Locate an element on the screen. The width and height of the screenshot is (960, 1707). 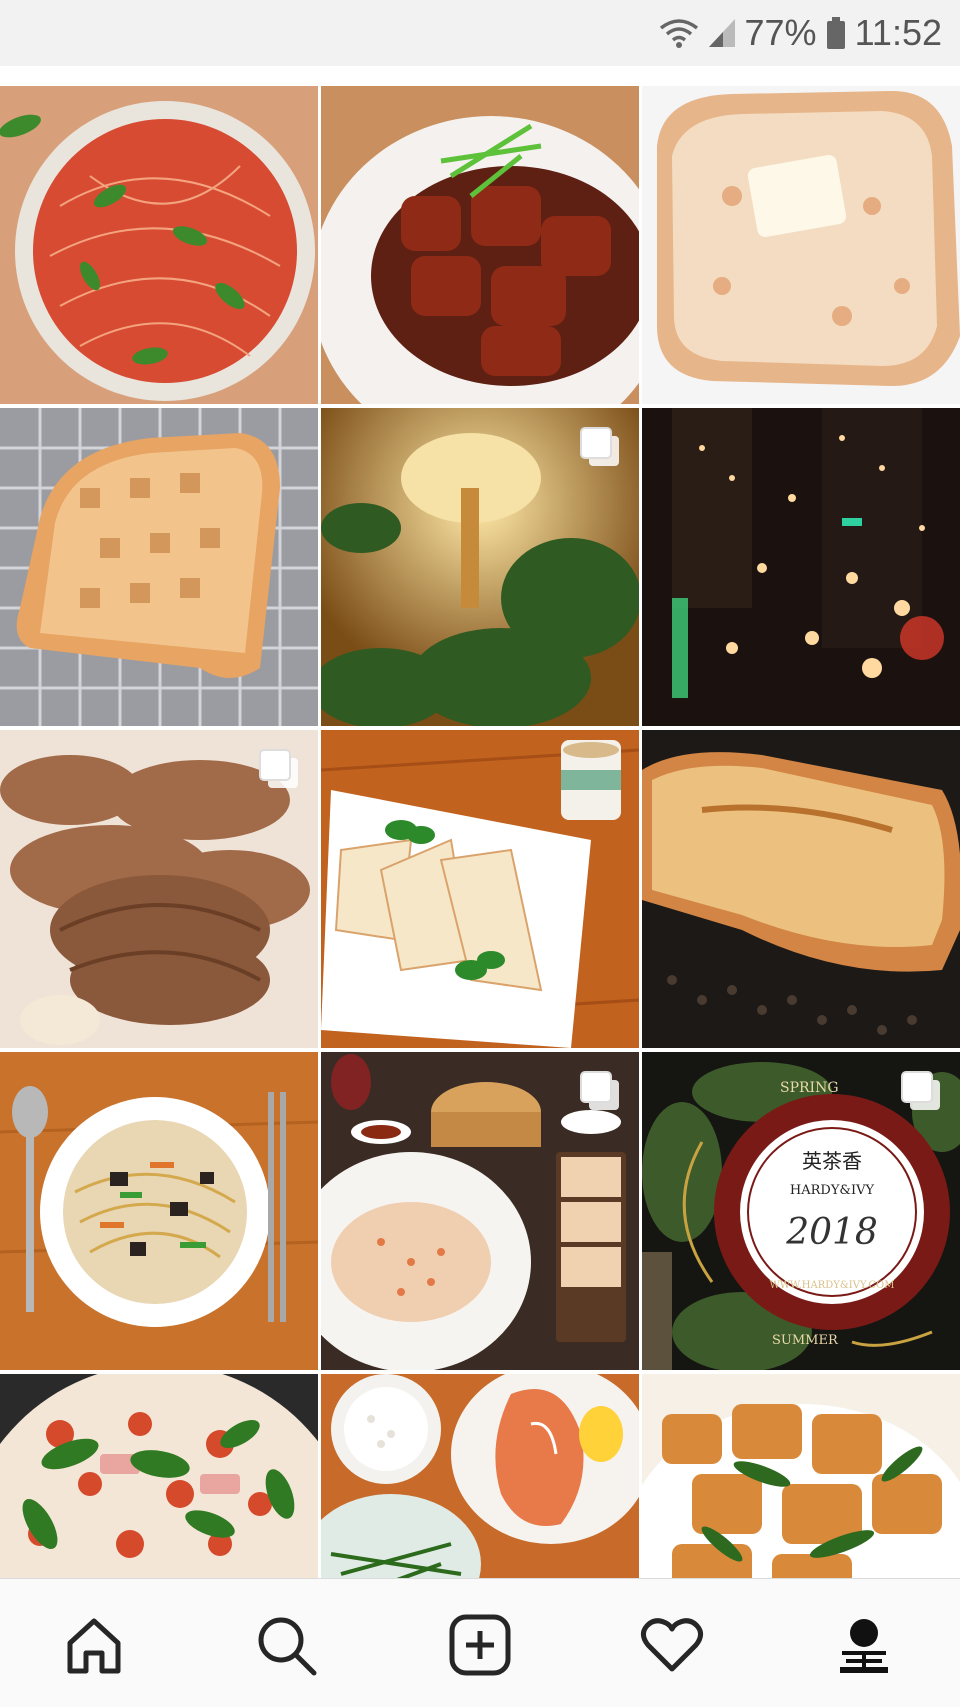
home-icon is located at coordinates (94, 1646).